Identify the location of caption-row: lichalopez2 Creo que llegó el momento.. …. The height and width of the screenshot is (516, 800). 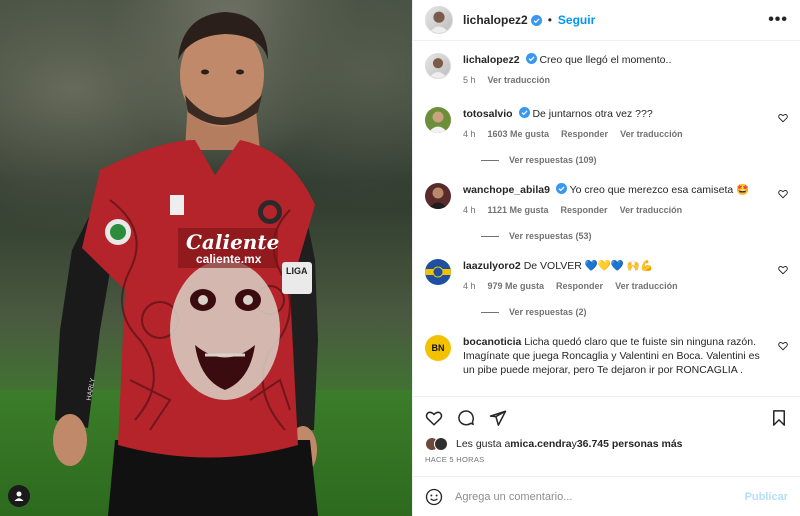
(606, 70).